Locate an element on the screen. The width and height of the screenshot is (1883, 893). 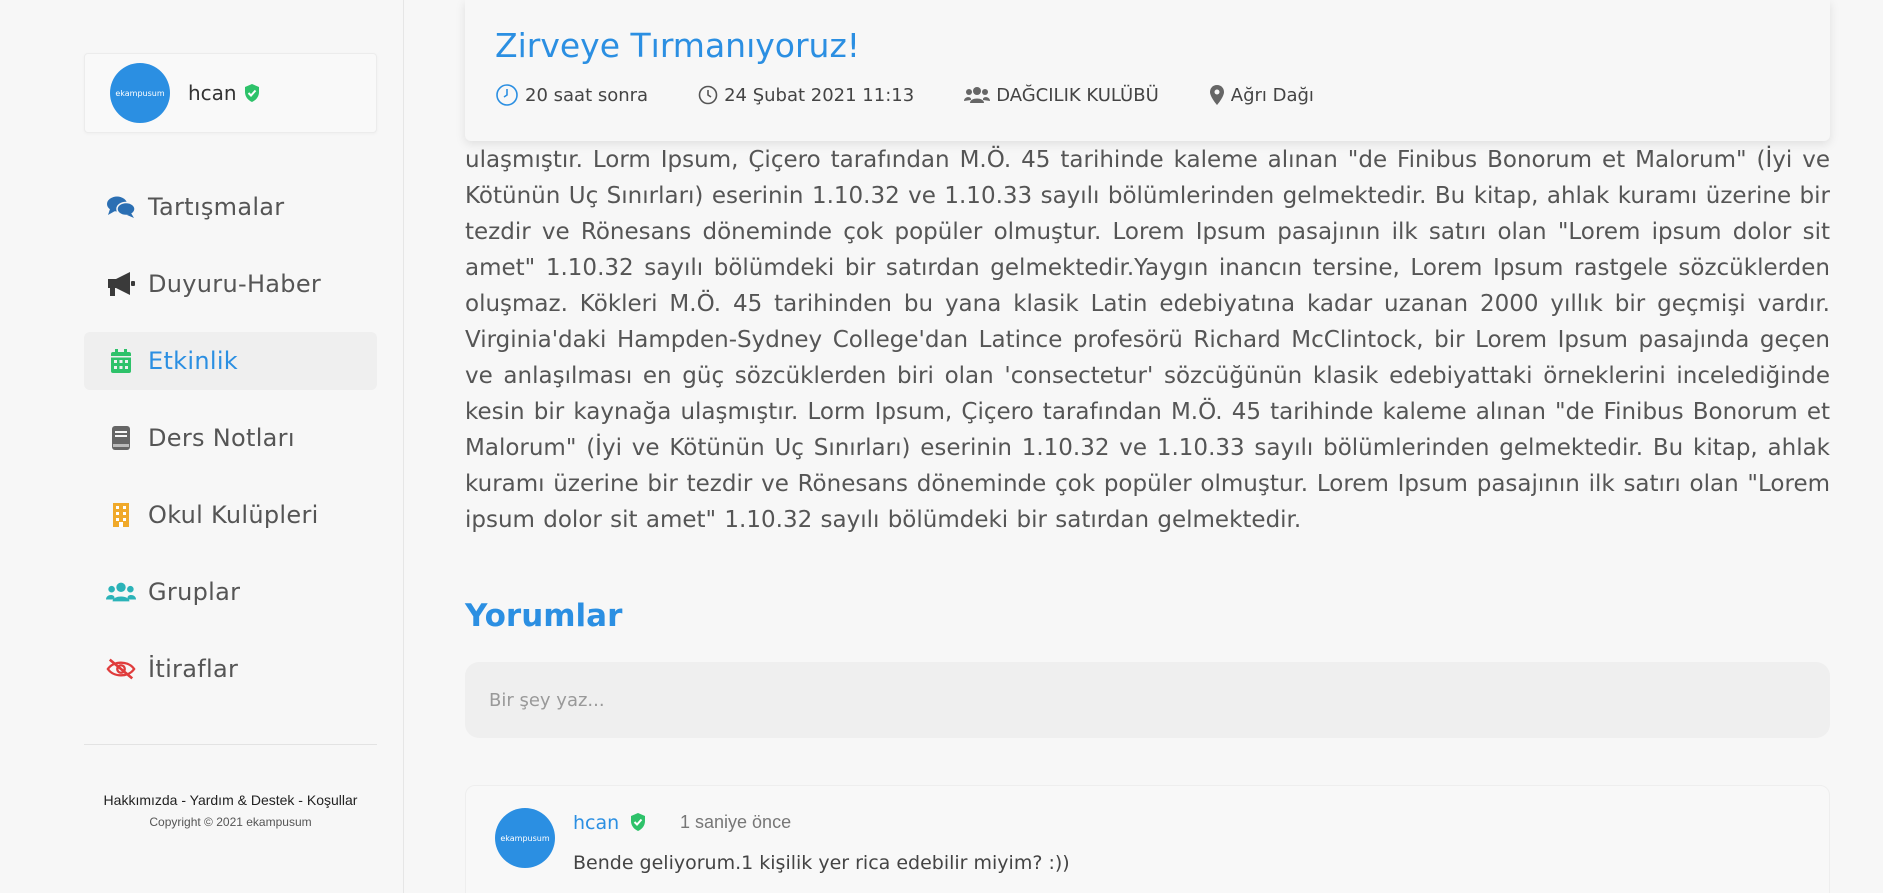
event-relative-time: 20 saat sonra is located at coordinates (571, 95).